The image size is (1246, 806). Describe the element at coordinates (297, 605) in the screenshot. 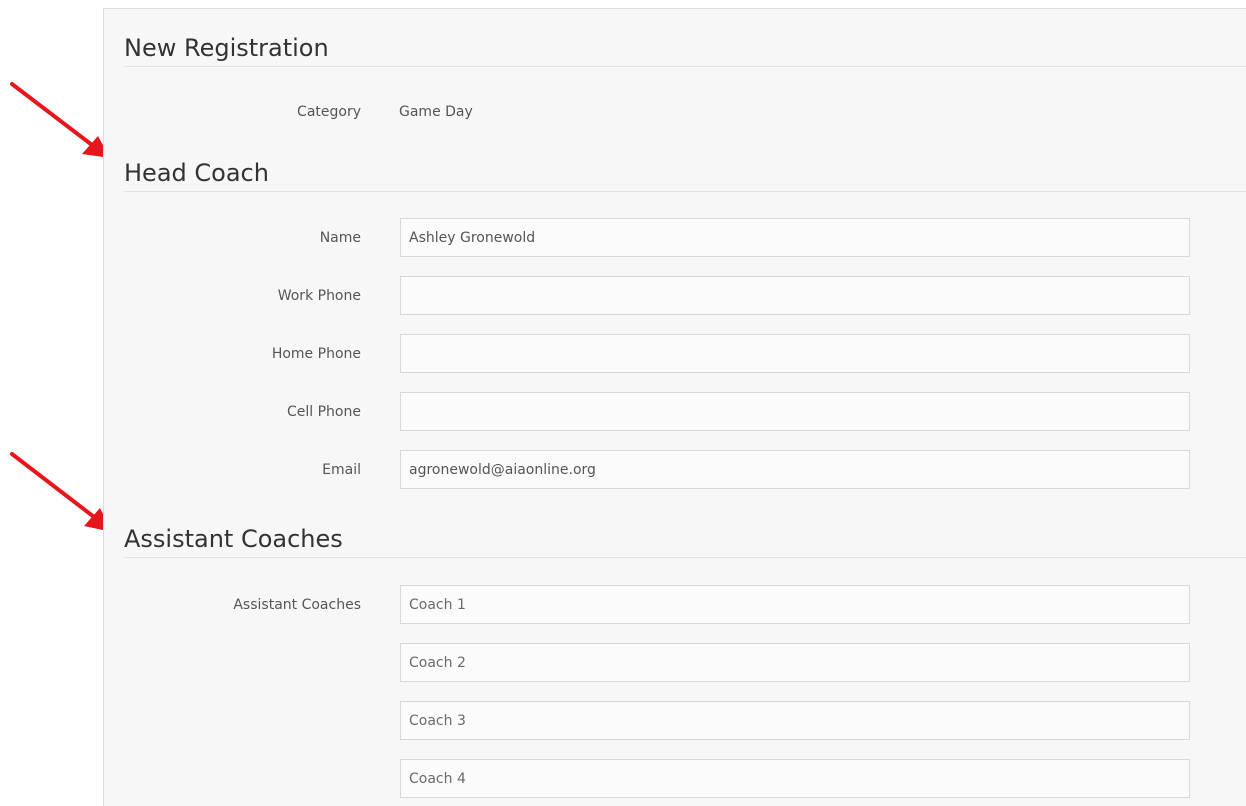

I see `assistant-coaches-label: Assistant Coaches` at that location.